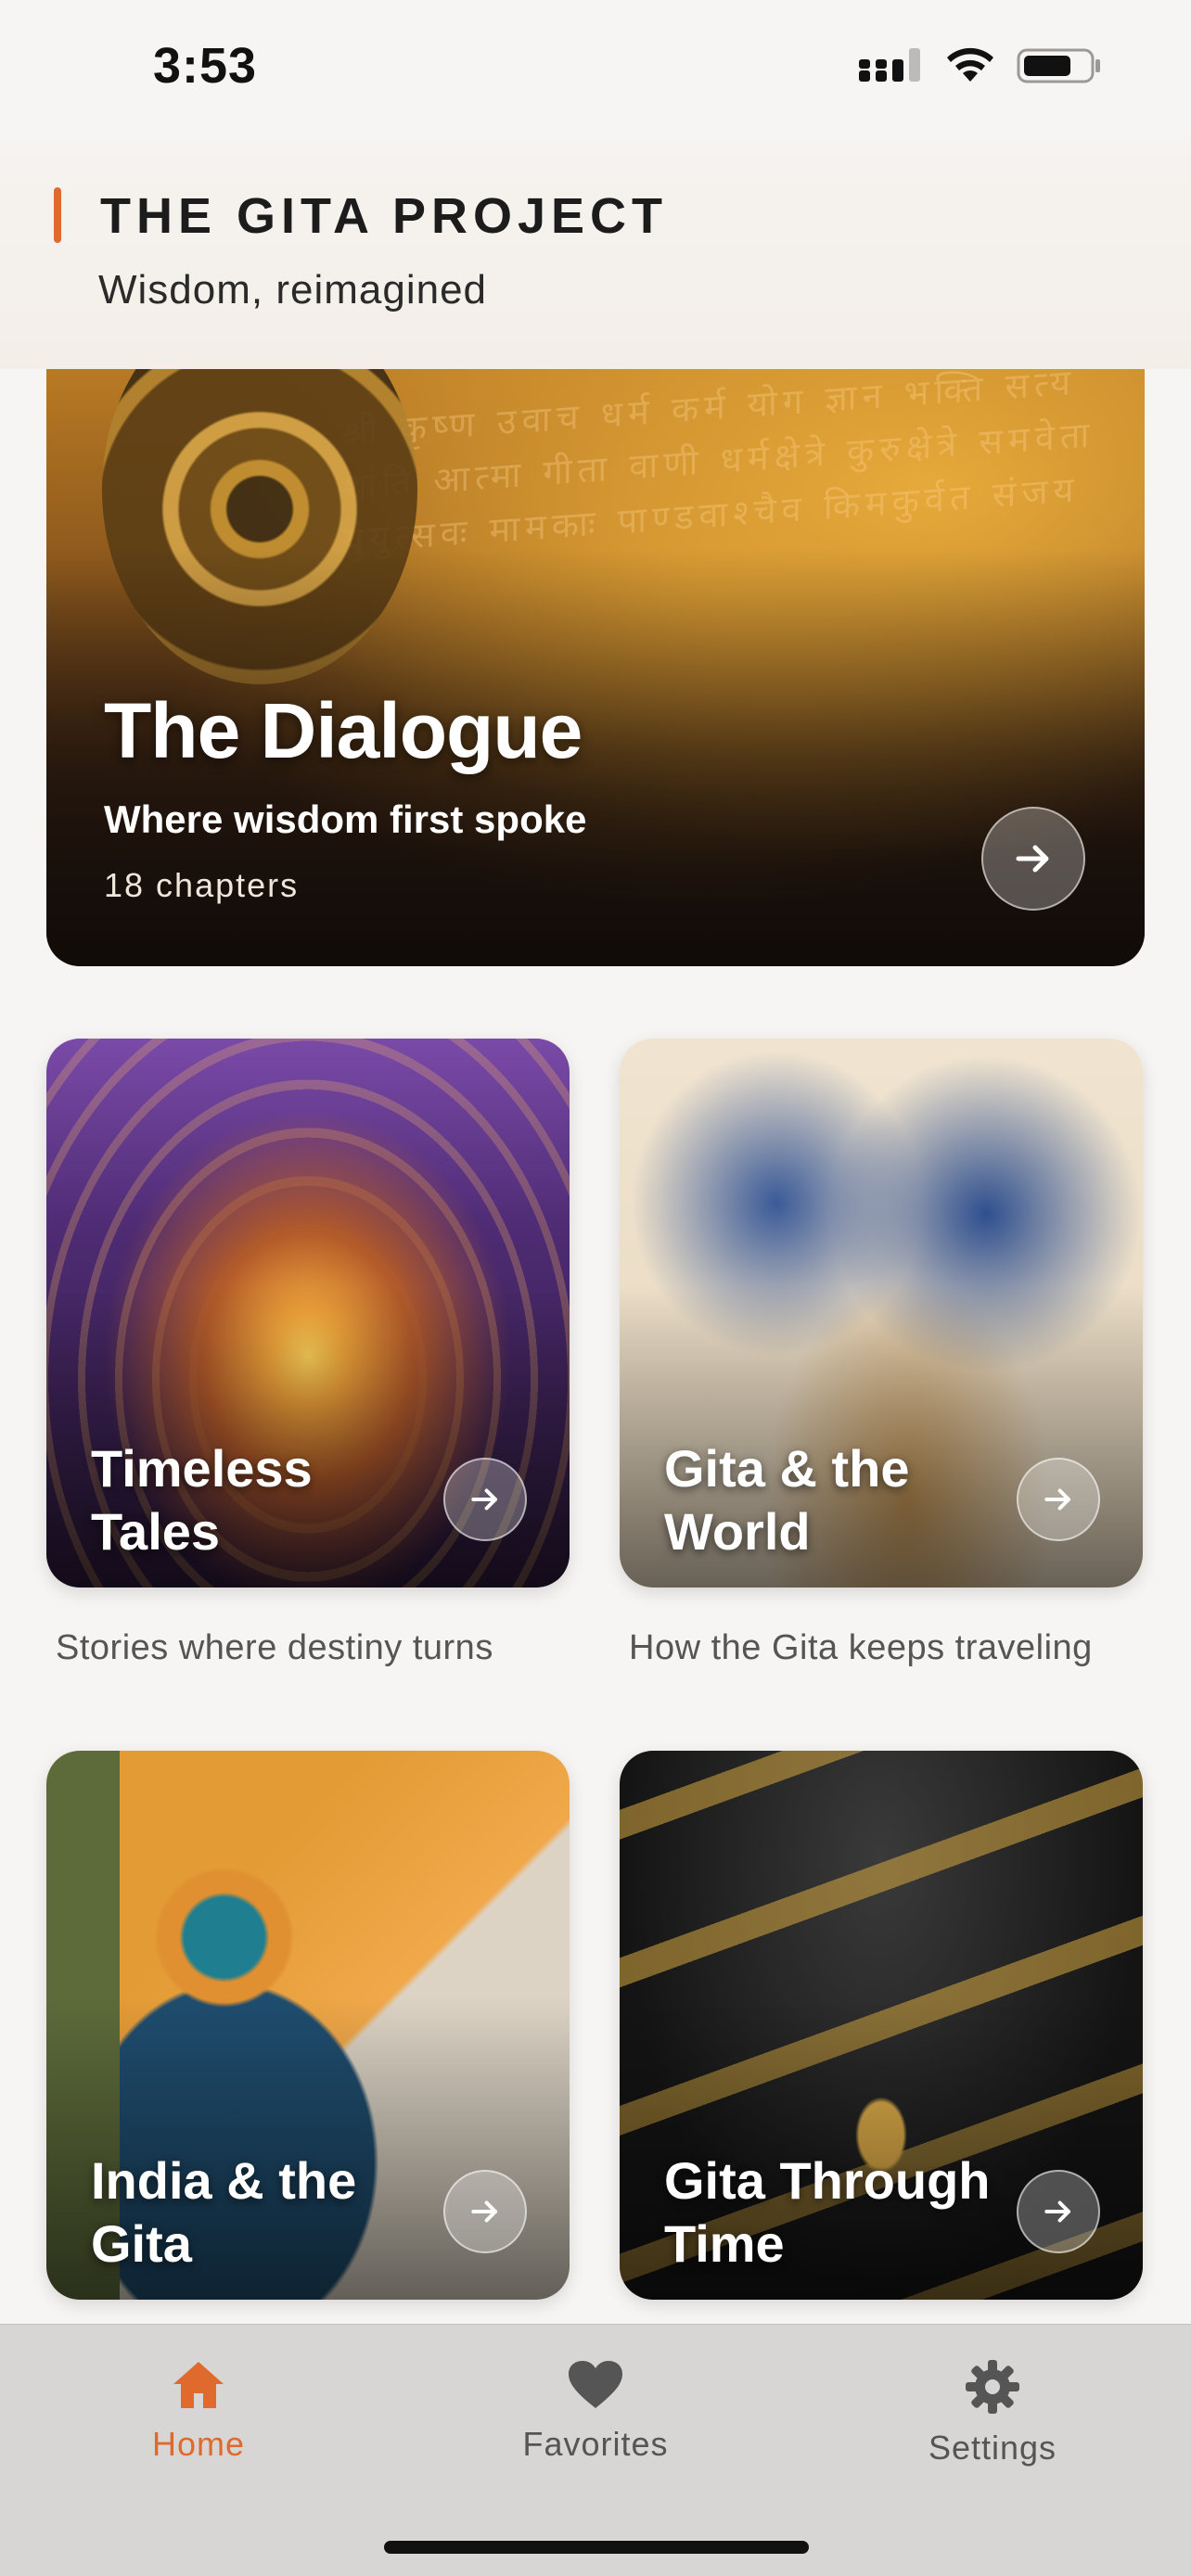 This screenshot has width=1191, height=2576. I want to click on status-icons, so click(981, 64).